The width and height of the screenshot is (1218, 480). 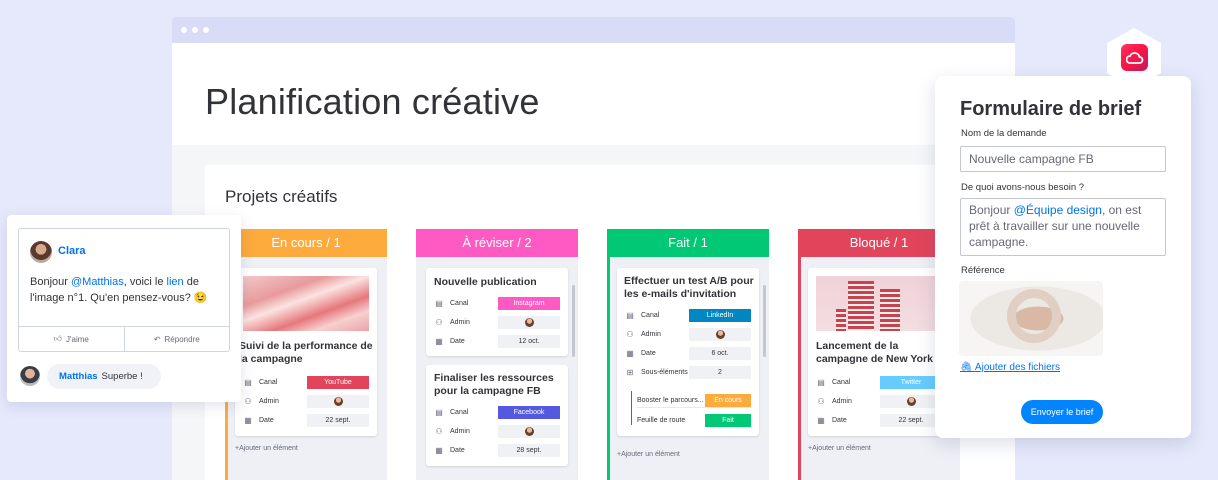 I want to click on status-pill: YouTube, so click(x=338, y=382).